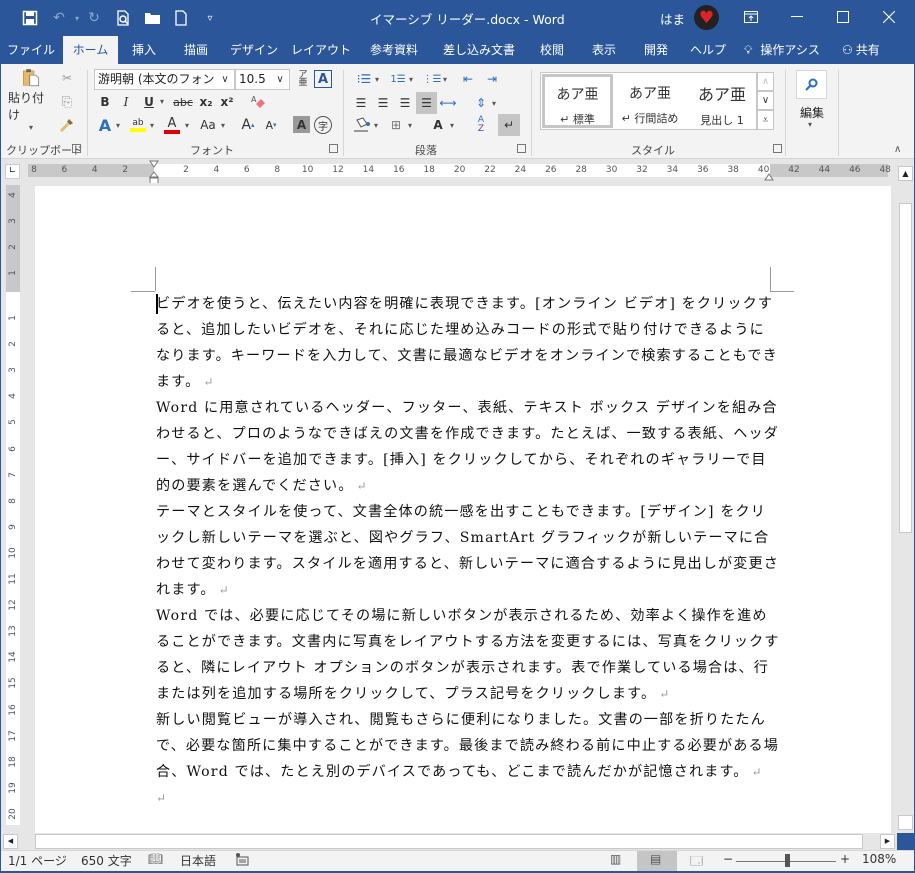  I want to click on tab-review: 校閲, so click(552, 50).